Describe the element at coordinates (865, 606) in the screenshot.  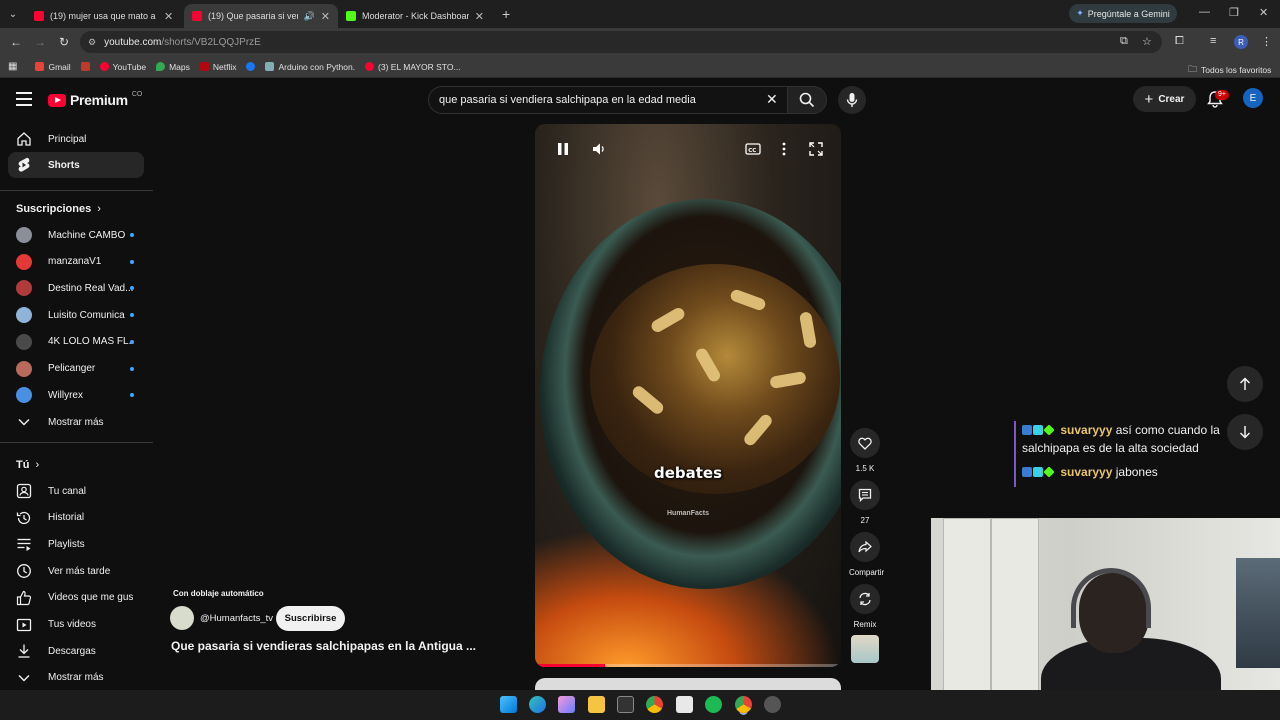
I see `remix-action: Remix` at that location.